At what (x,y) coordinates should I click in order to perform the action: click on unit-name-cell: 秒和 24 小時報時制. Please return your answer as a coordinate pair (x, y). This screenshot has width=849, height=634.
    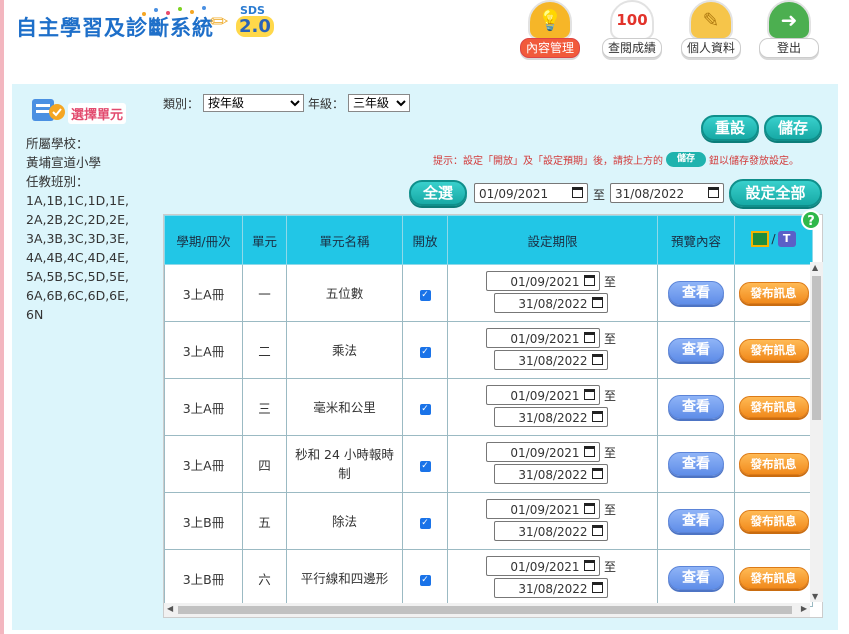
    Looking at the image, I should click on (344, 464).